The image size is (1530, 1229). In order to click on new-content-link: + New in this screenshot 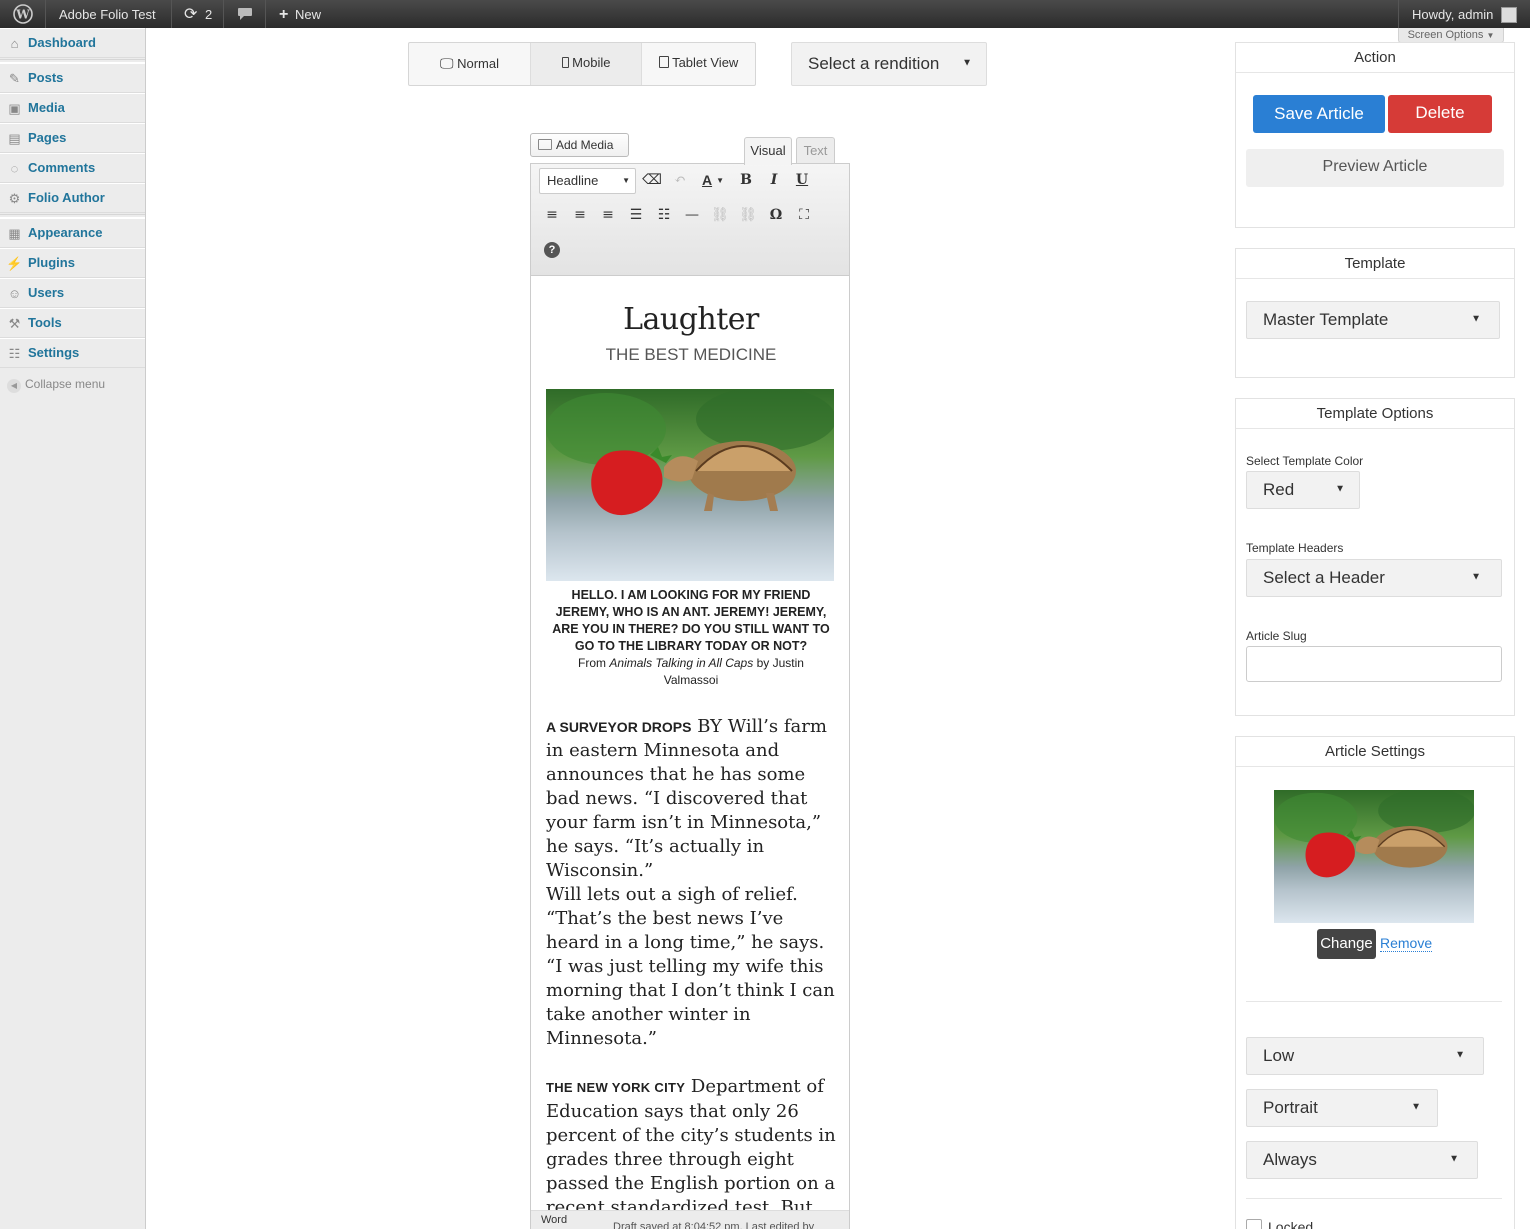, I will do `click(301, 14)`.